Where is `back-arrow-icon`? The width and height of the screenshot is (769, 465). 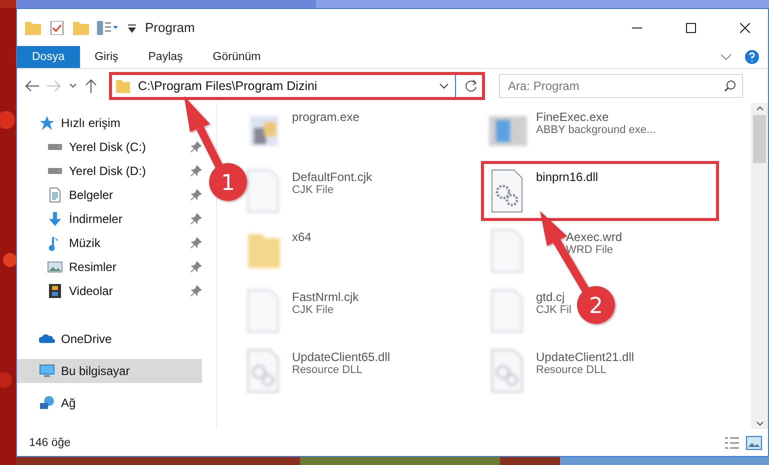
back-arrow-icon is located at coordinates (32, 86).